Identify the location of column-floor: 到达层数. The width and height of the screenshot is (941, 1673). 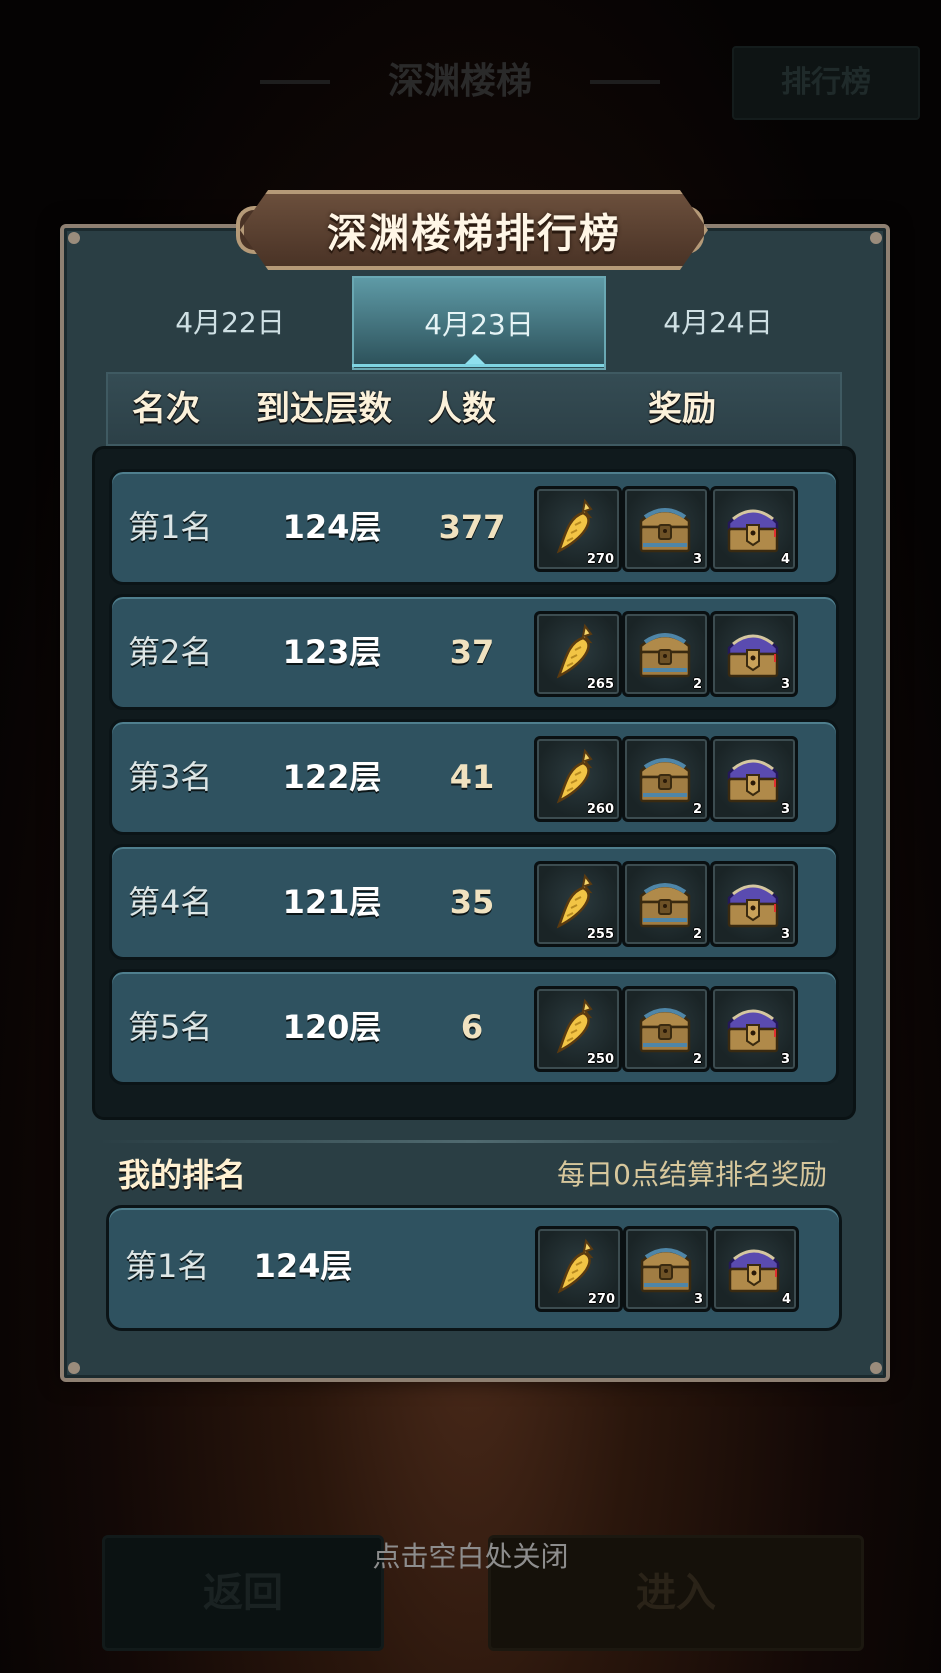
(324, 409).